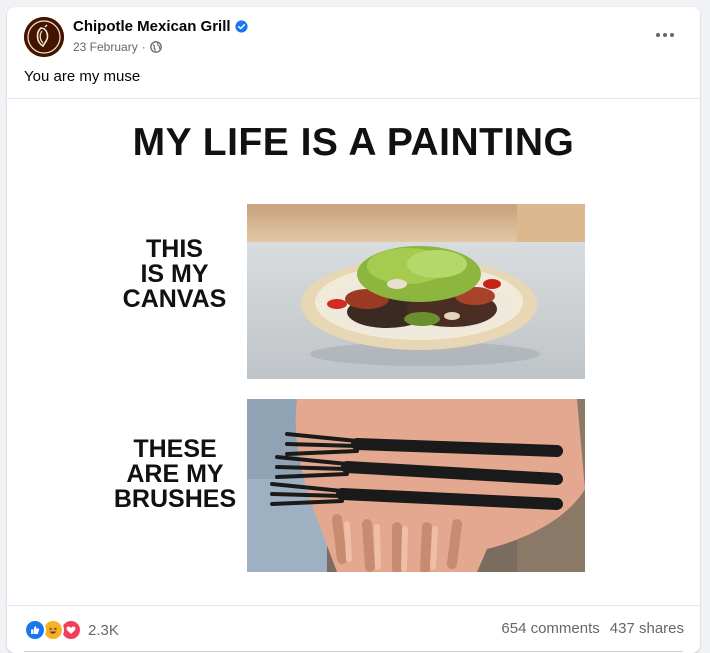 This screenshot has height=653, width=710. I want to click on post-meta: 23 February ·, so click(117, 47).